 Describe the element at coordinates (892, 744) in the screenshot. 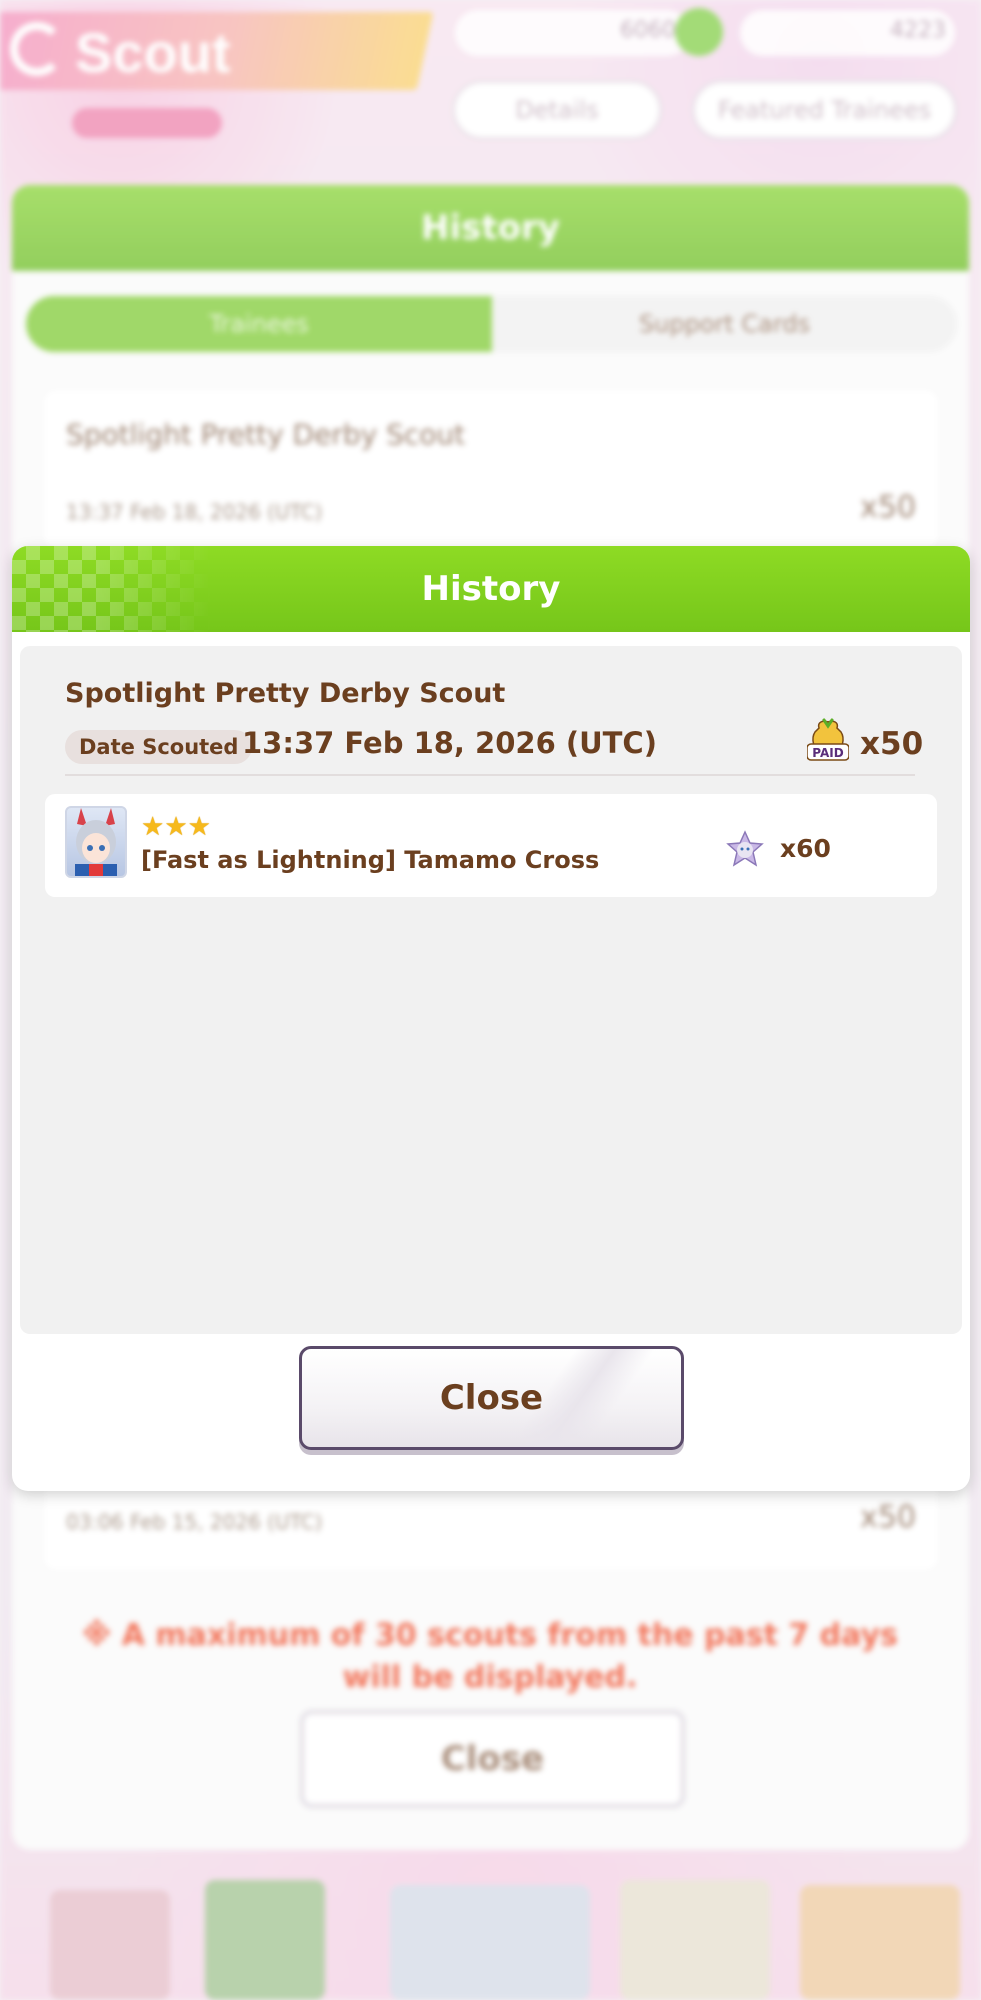

I see `scout-cost: x50` at that location.